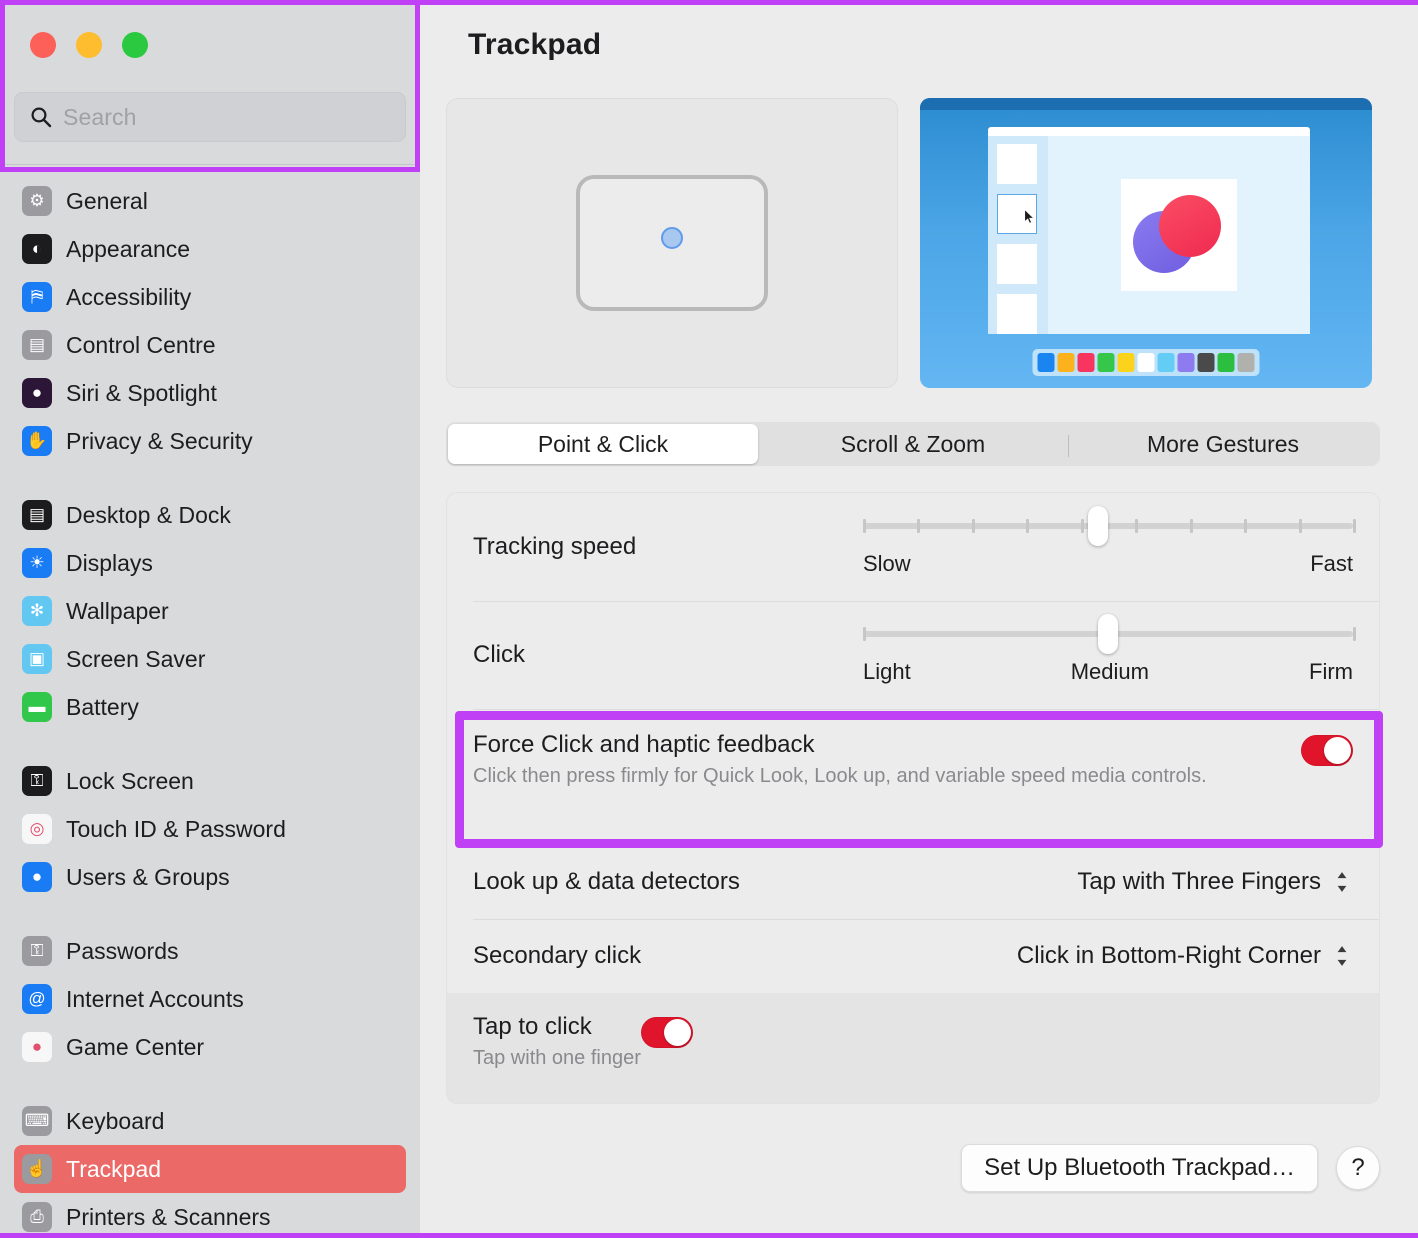  I want to click on sidebar-item-lock-screen: ⚿ Lock Screen, so click(210, 781).